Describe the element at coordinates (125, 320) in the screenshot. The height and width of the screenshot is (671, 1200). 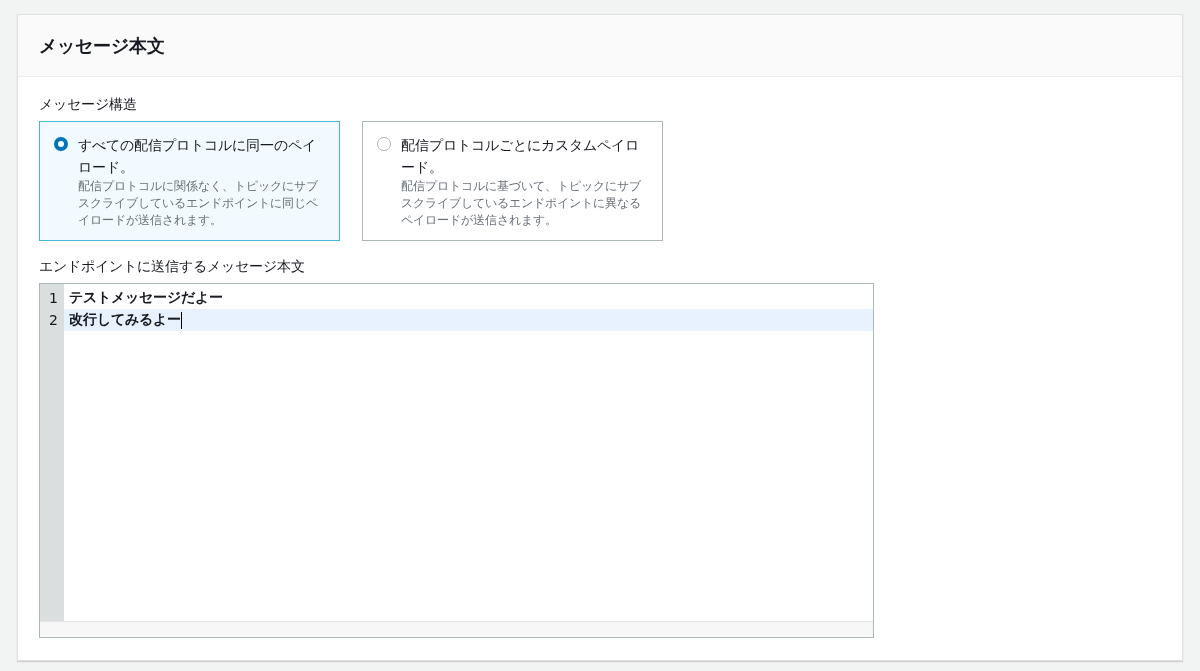
I see `code-line: 改行してみるよー` at that location.